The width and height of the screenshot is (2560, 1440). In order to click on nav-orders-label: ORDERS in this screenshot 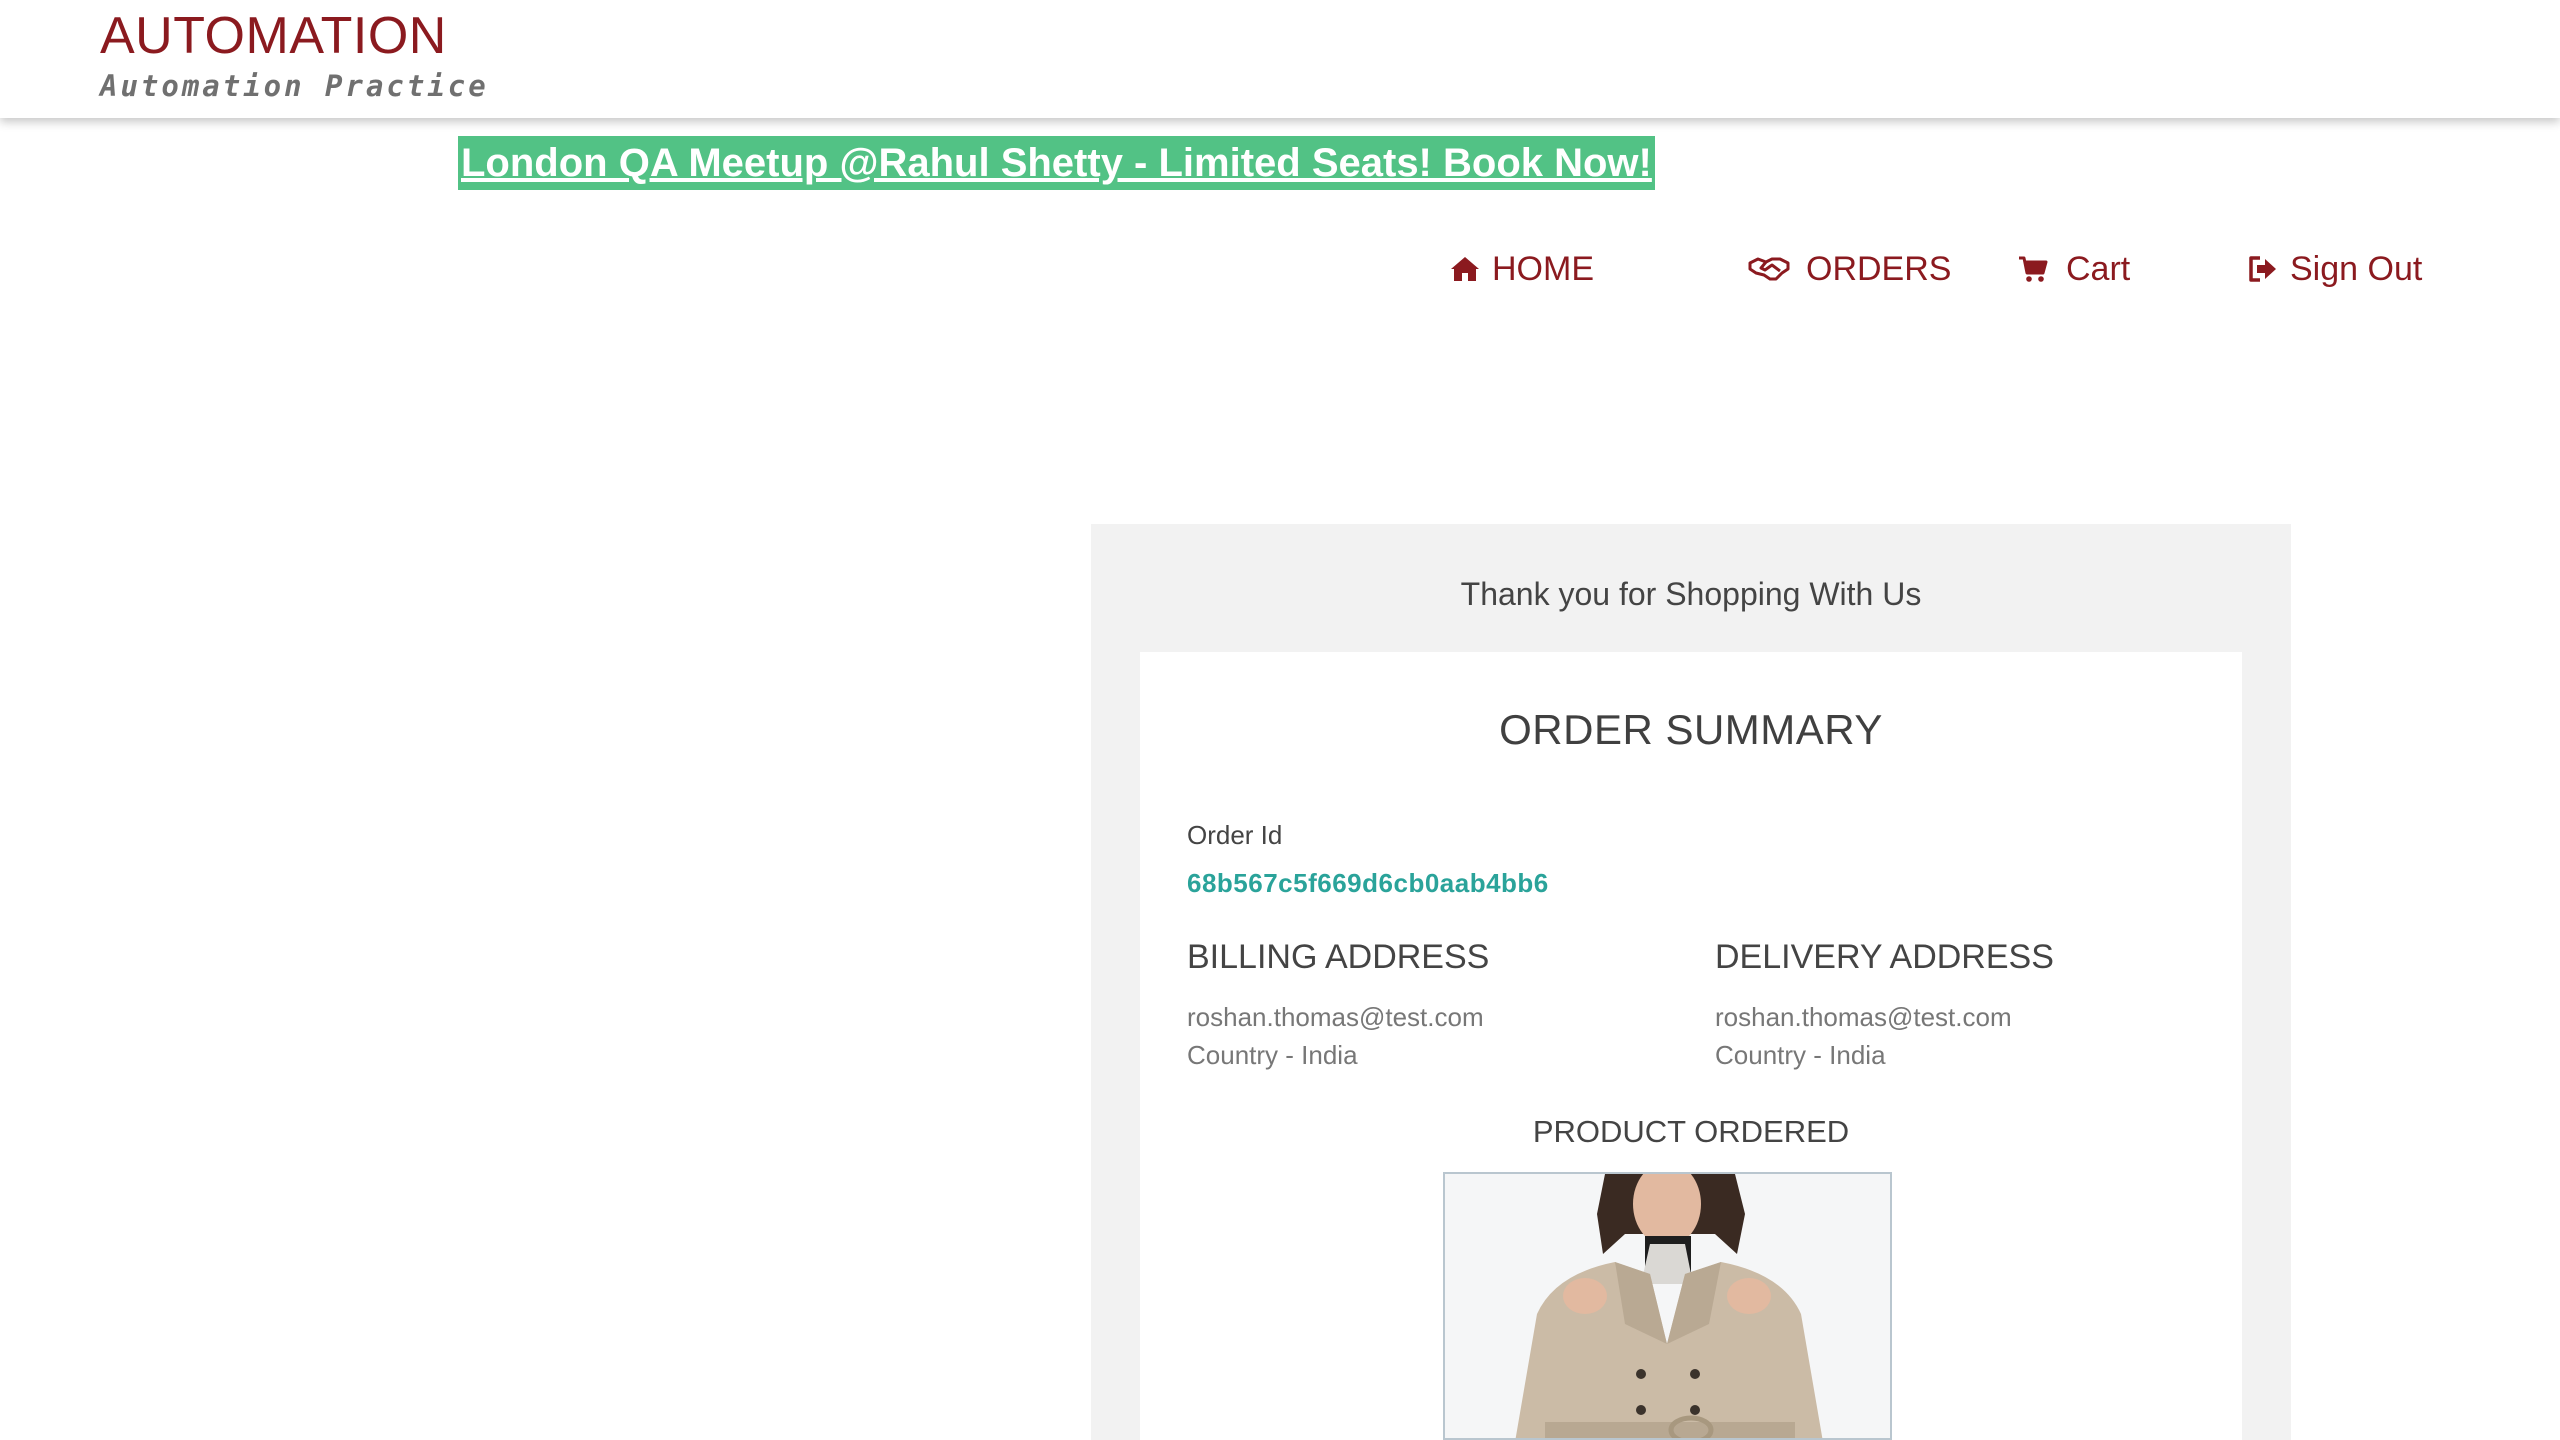, I will do `click(1879, 269)`.